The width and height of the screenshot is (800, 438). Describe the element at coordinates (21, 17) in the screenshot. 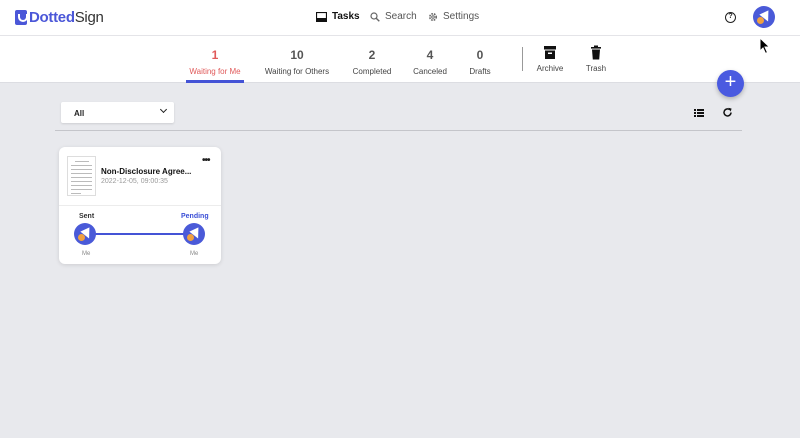

I see `logo-icon` at that location.